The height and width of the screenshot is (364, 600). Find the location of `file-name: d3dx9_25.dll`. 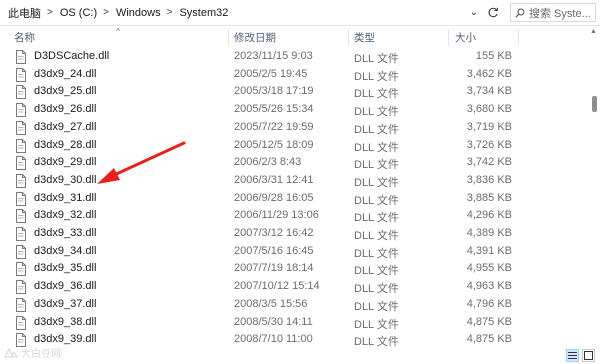

file-name: d3dx9_25.dll is located at coordinates (65, 91).